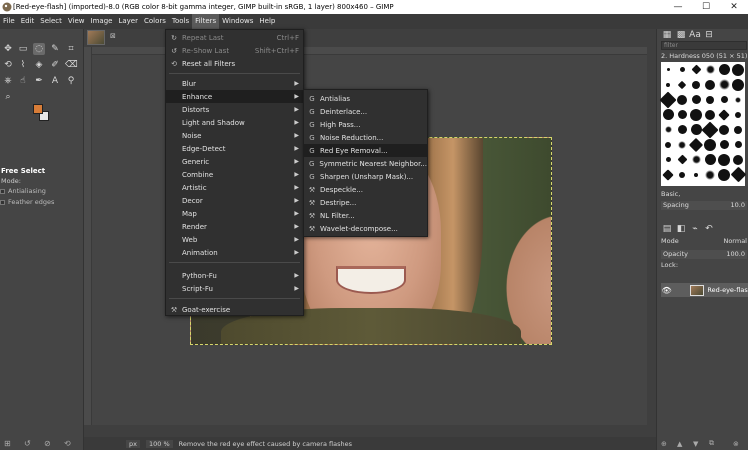 Image resolution: width=748 pixels, height=450 pixels. Describe the element at coordinates (7, 443) in the screenshot. I see `save-options-icon: ⊞` at that location.